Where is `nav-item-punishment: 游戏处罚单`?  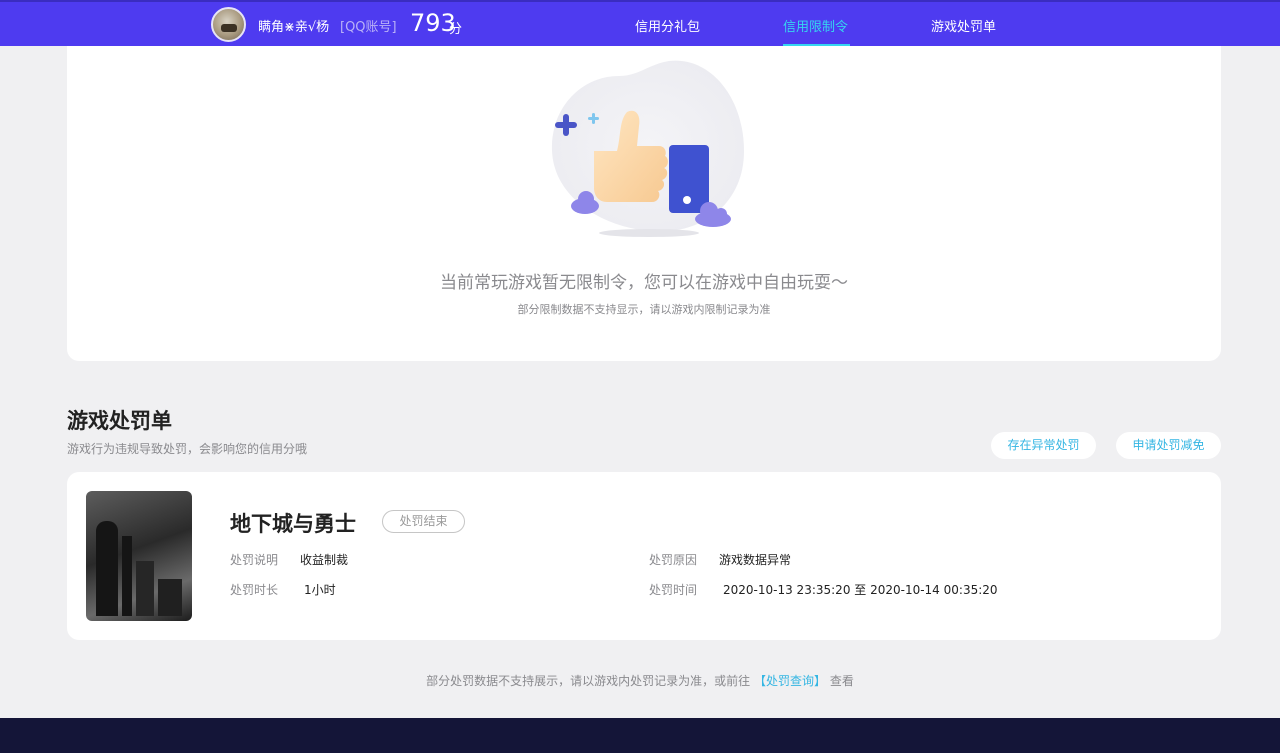 nav-item-punishment: 游戏处罚单 is located at coordinates (963, 25).